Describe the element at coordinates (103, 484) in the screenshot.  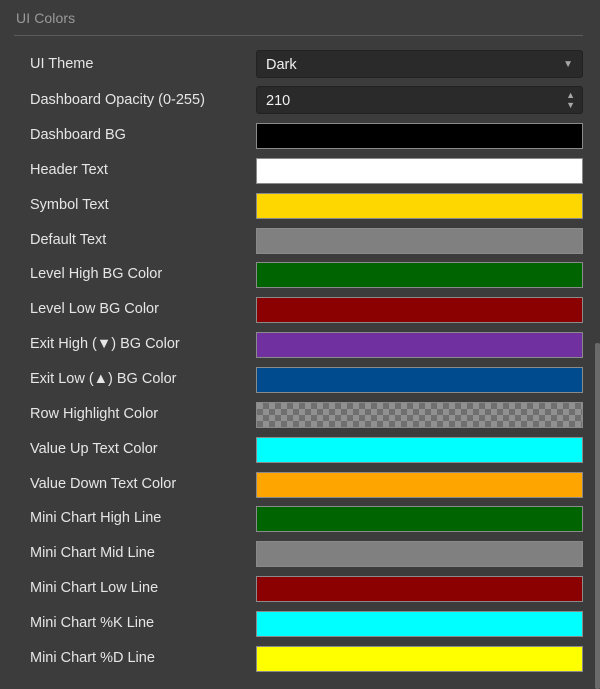
I see `color-row-label: Value Down Text Color` at that location.